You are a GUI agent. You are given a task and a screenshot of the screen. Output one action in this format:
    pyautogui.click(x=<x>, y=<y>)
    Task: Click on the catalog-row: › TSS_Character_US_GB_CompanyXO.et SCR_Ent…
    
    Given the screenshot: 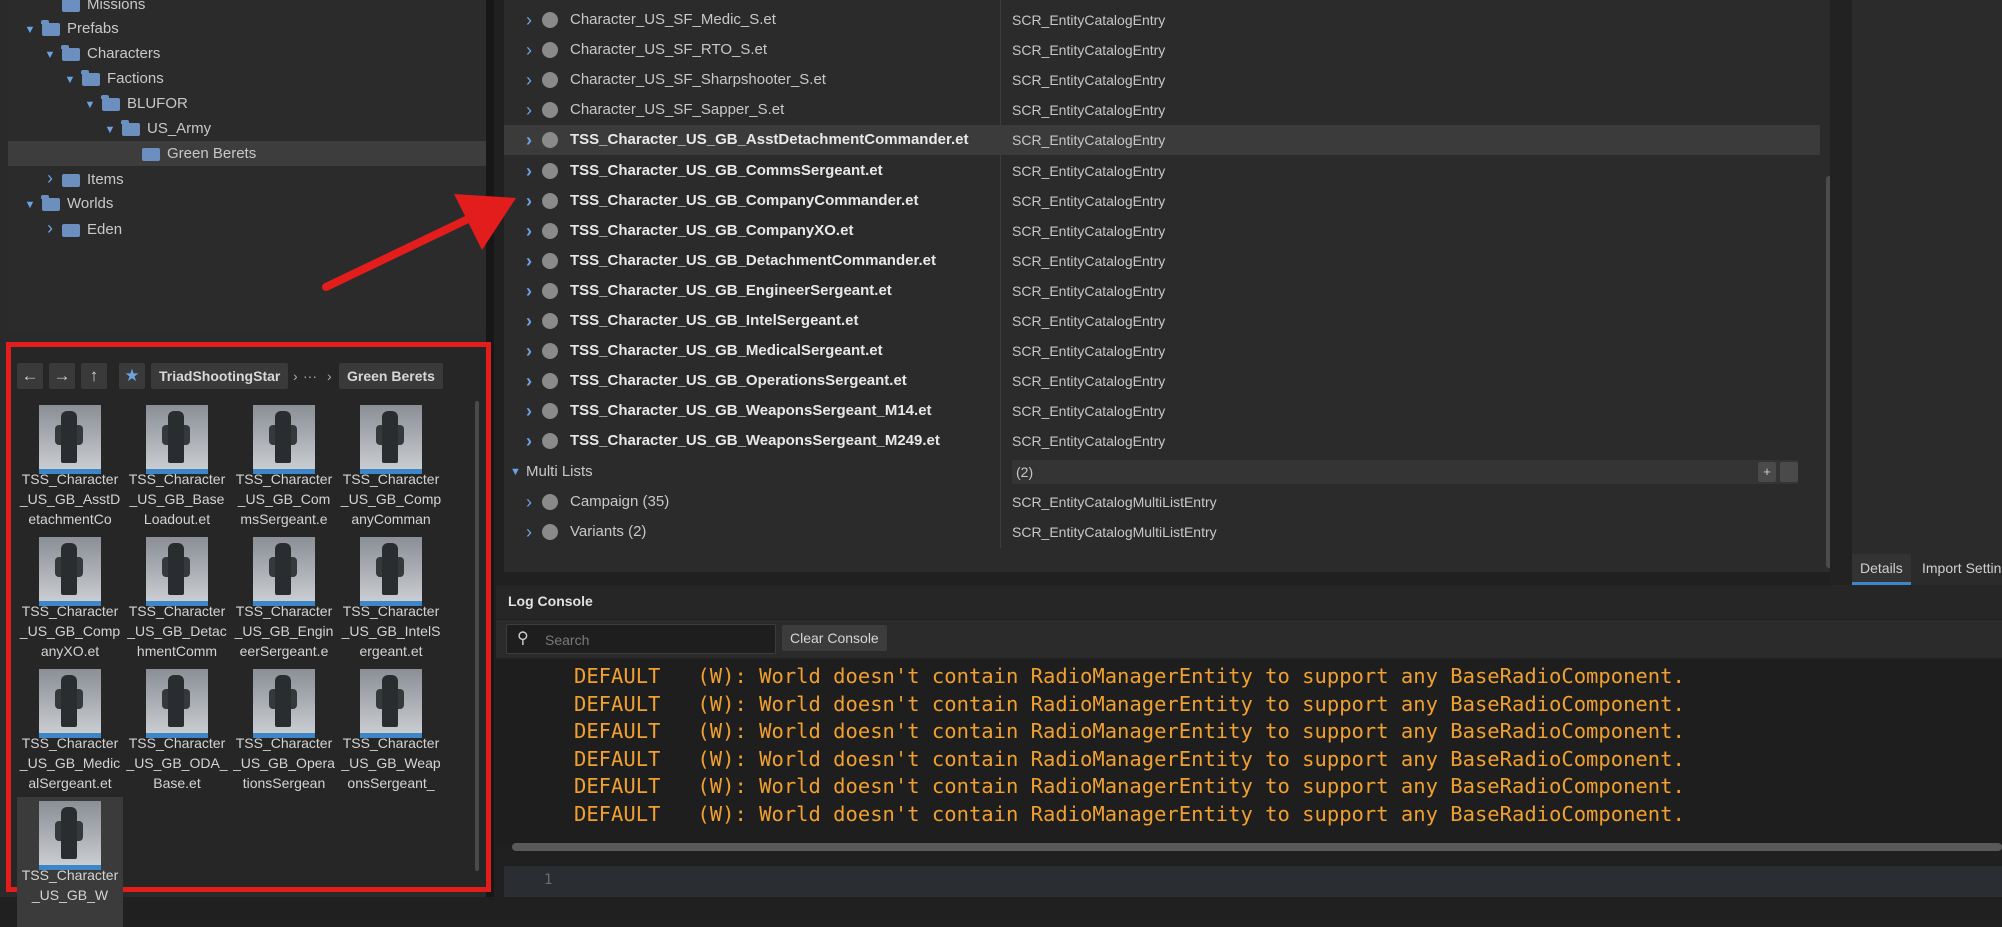 What is the action you would take?
    pyautogui.click(x=1162, y=231)
    